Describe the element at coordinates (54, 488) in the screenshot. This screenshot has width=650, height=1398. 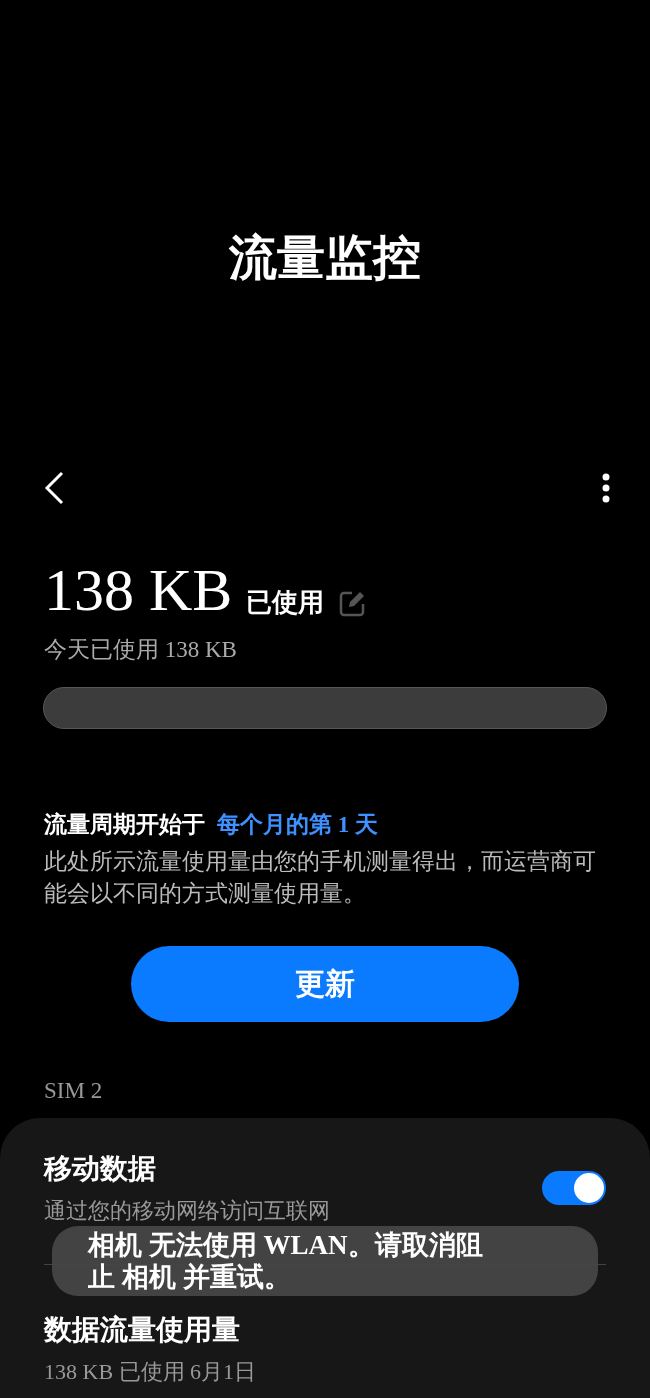
I see `back-icon` at that location.